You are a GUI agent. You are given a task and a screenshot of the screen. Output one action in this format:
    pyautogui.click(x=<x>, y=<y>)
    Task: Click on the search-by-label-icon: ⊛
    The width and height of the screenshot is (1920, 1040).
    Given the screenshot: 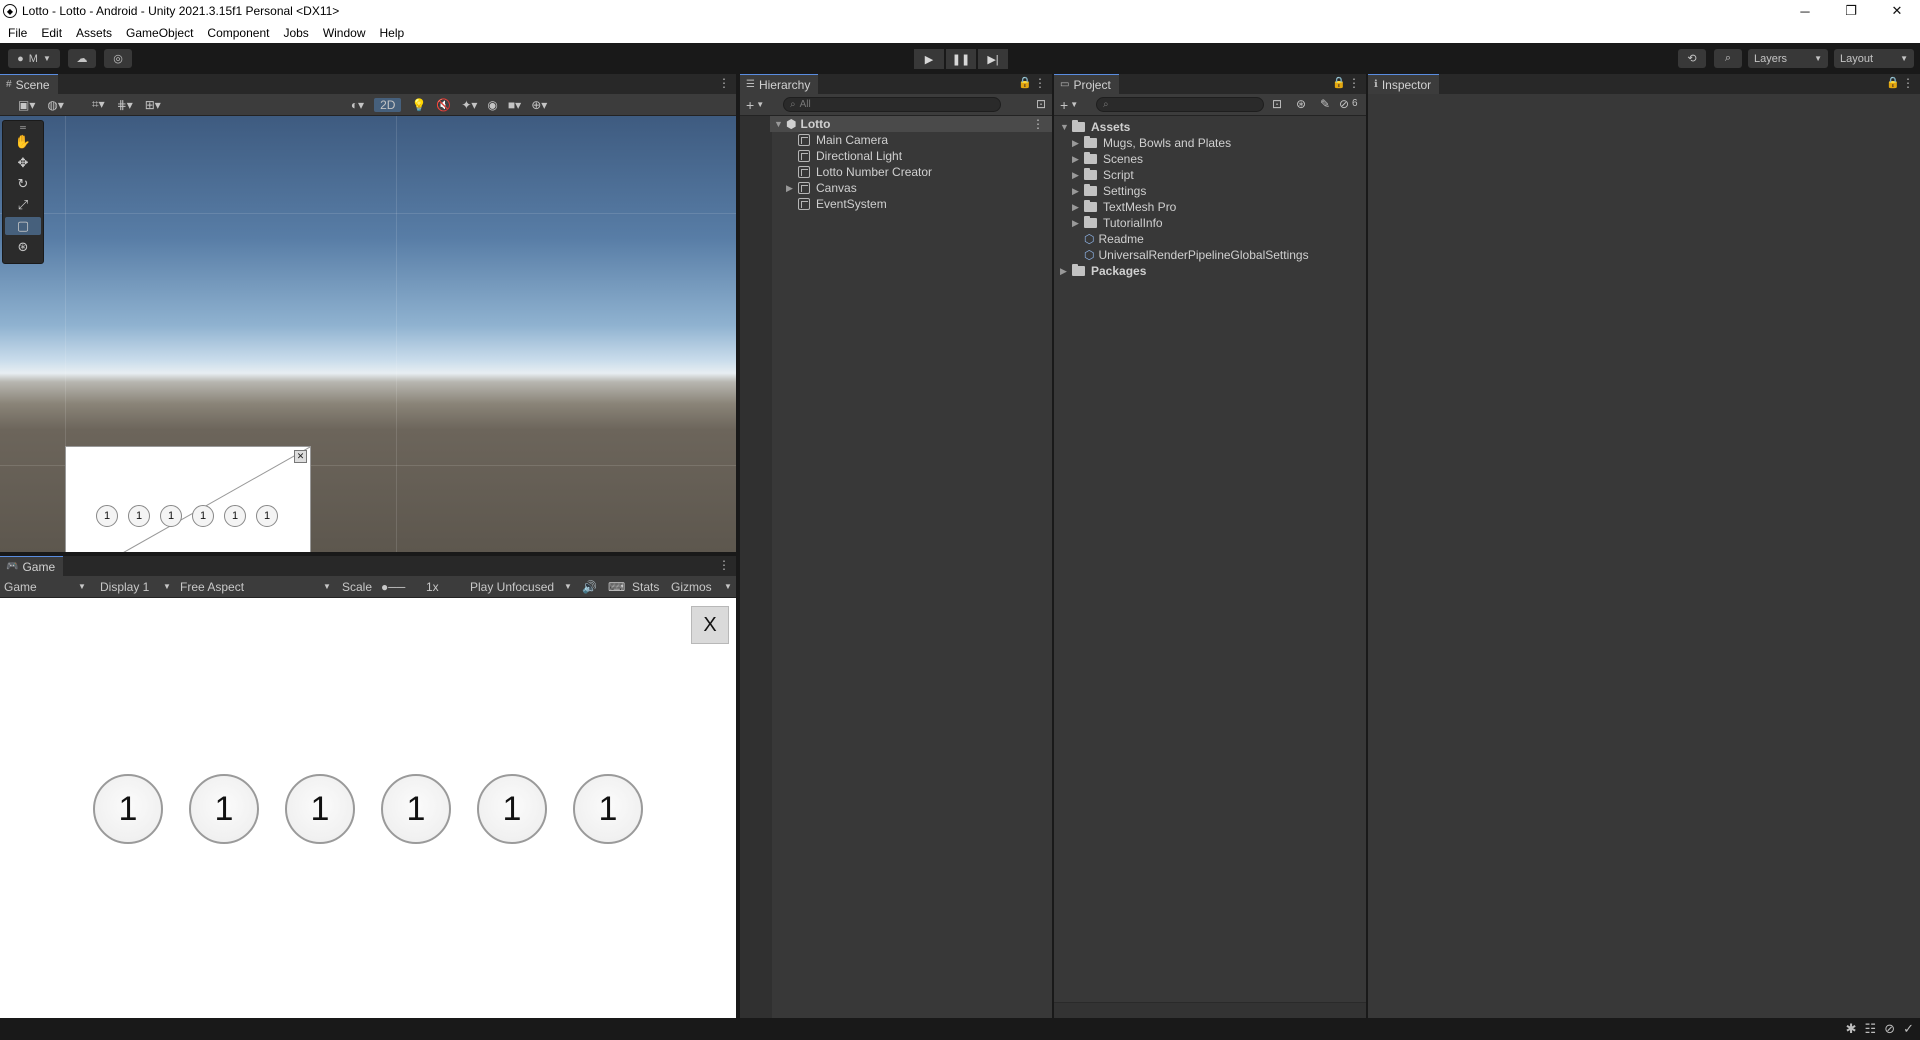 What is the action you would take?
    pyautogui.click(x=1301, y=104)
    